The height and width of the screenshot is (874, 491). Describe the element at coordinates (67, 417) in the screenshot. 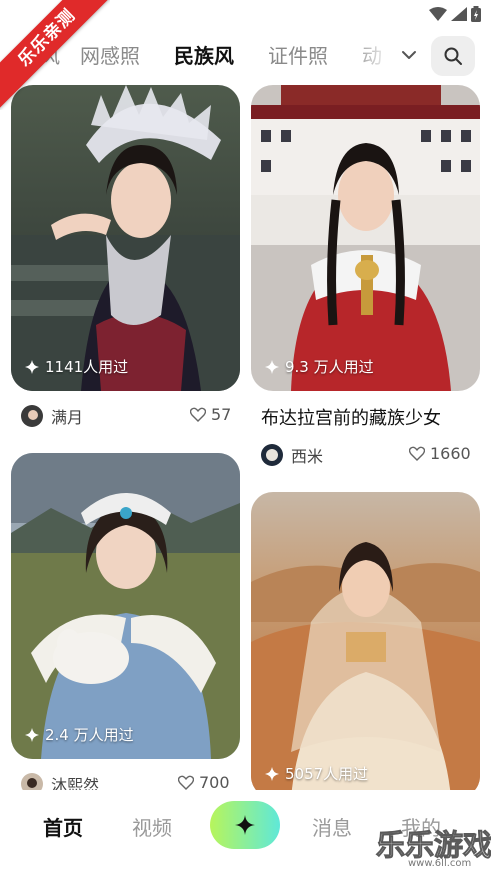

I see `author-name: 满月` at that location.